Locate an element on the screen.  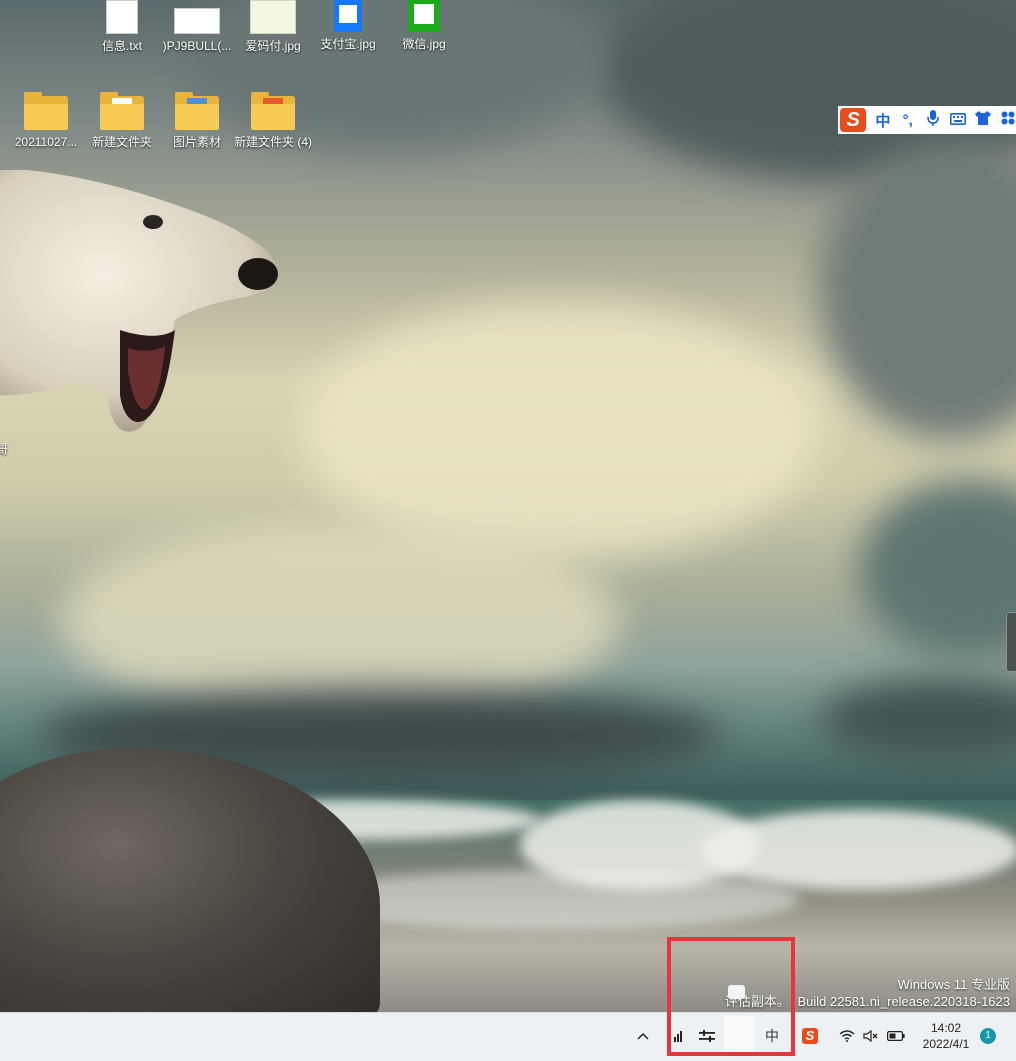
show-hidden-icons-button is located at coordinates (643, 1036).